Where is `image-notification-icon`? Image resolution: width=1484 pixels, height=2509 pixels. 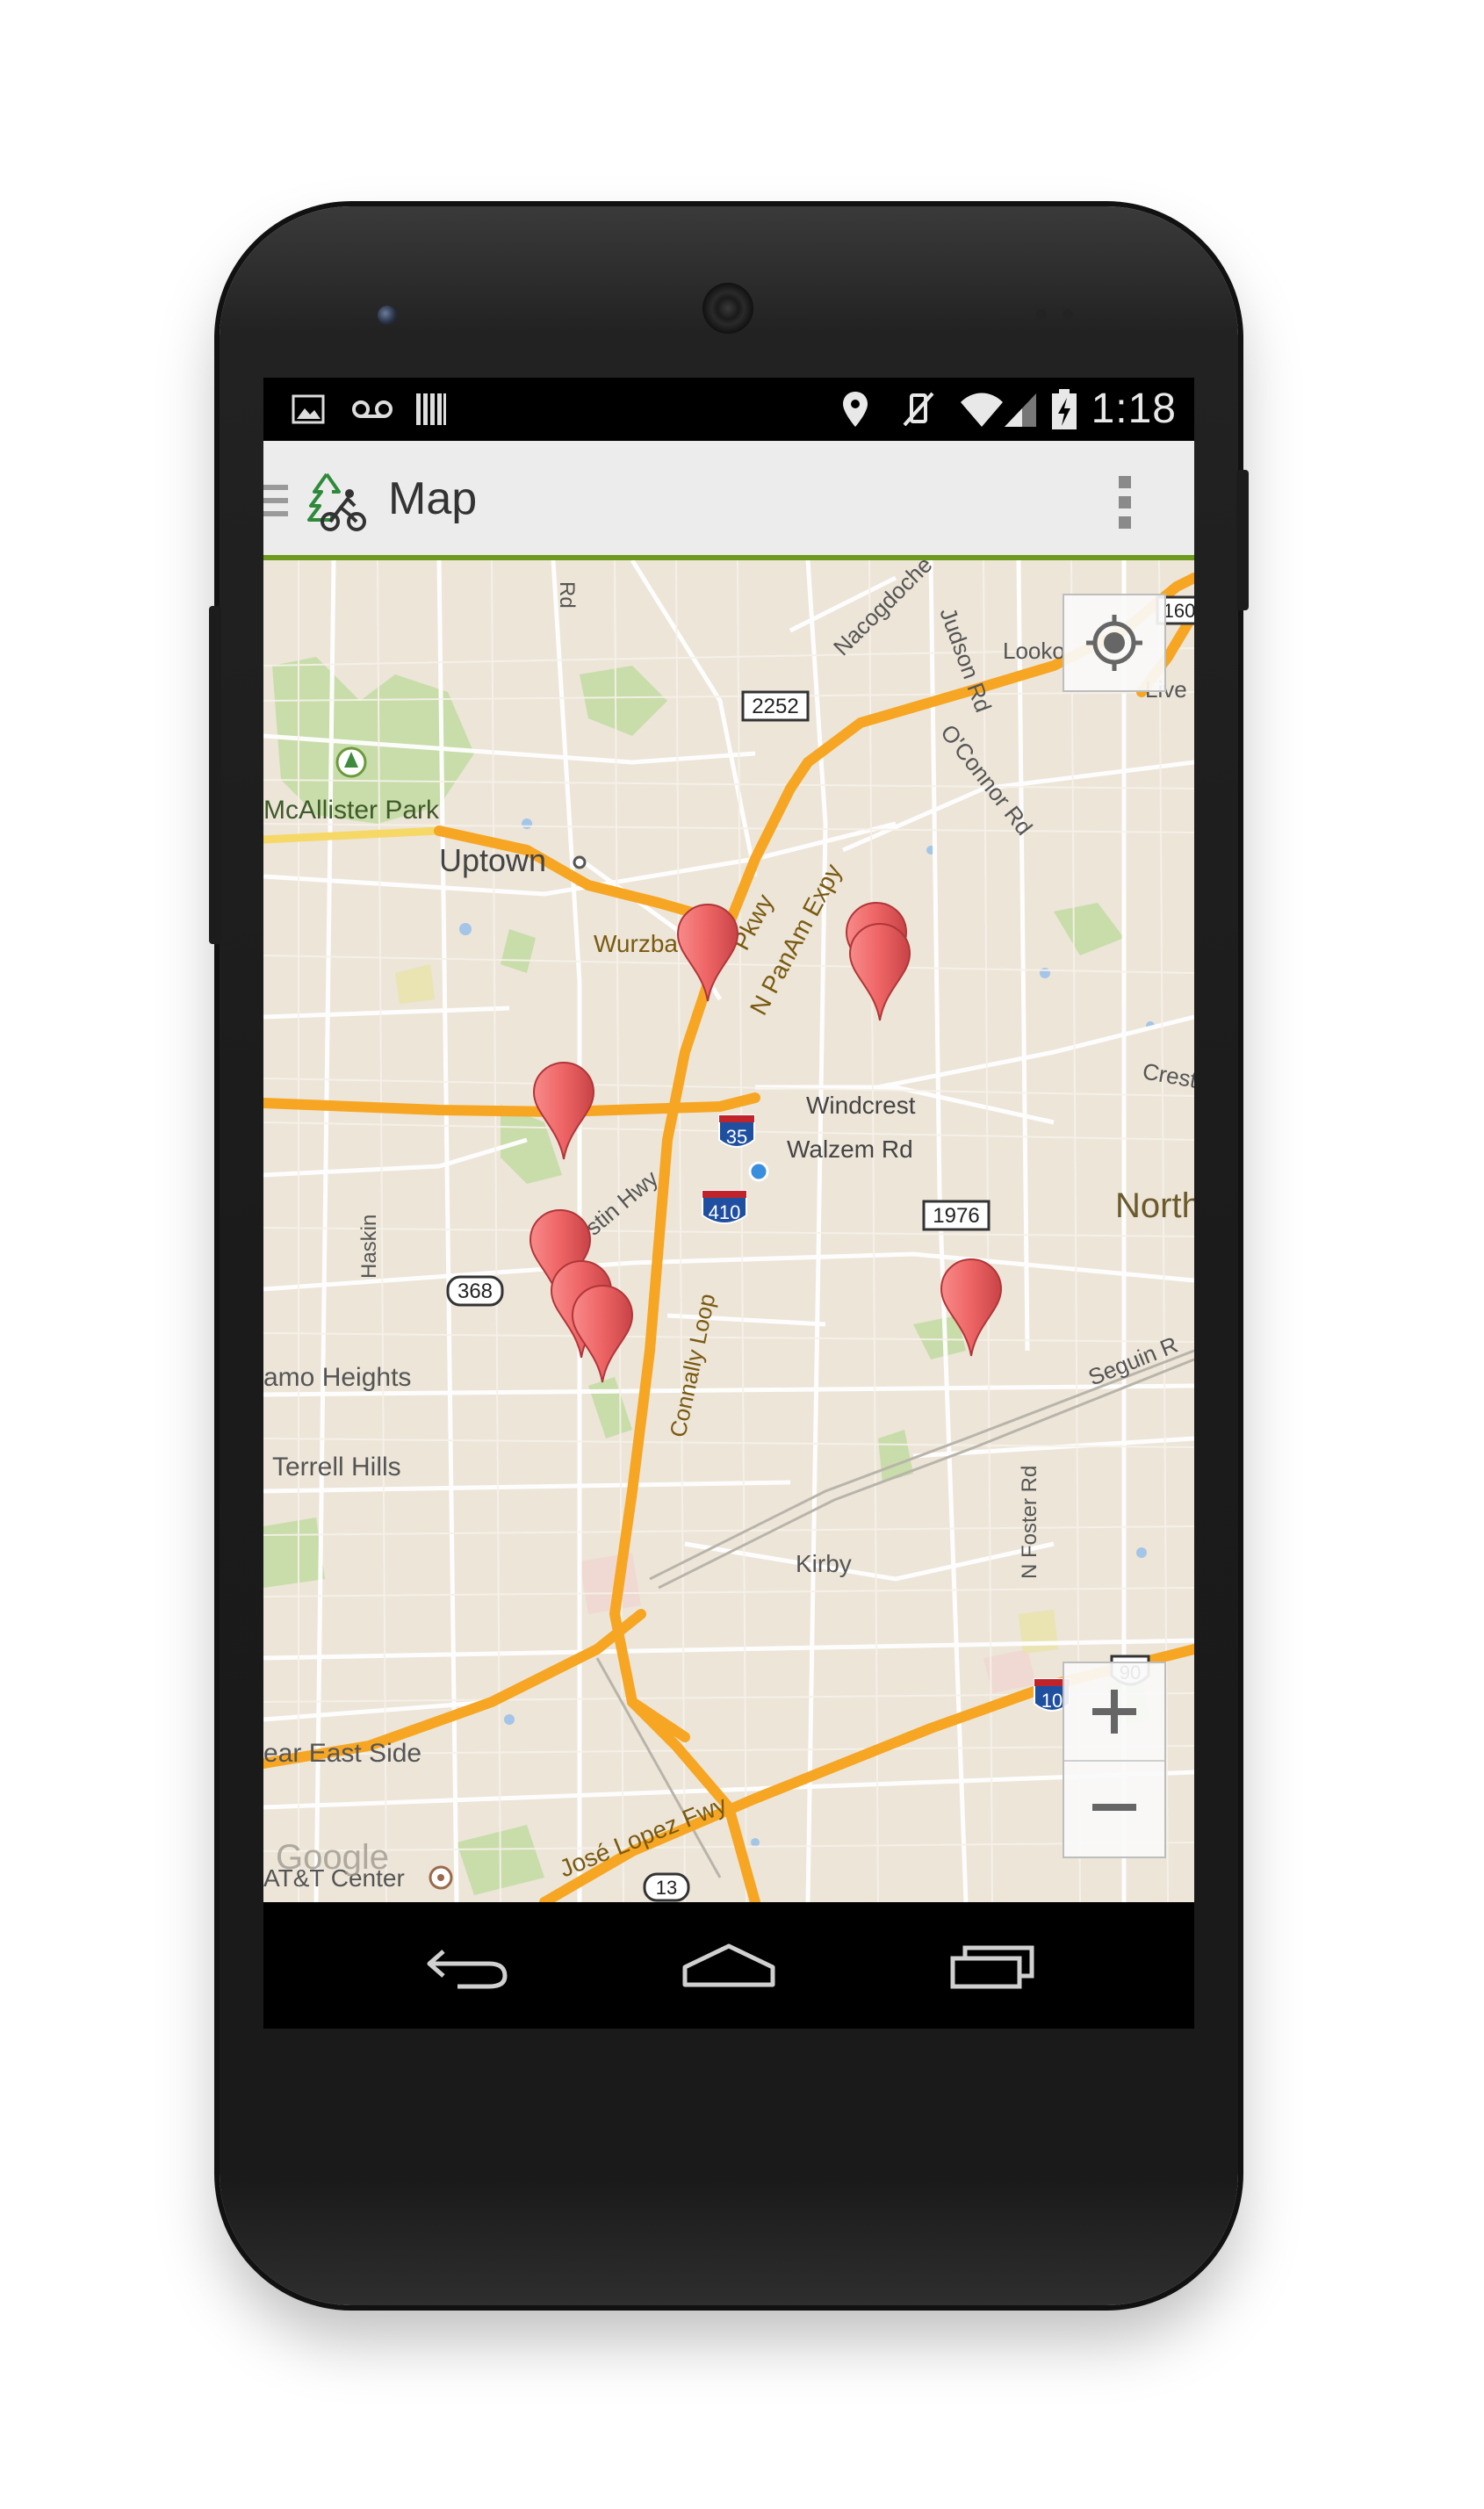
image-notification-icon is located at coordinates (308, 409).